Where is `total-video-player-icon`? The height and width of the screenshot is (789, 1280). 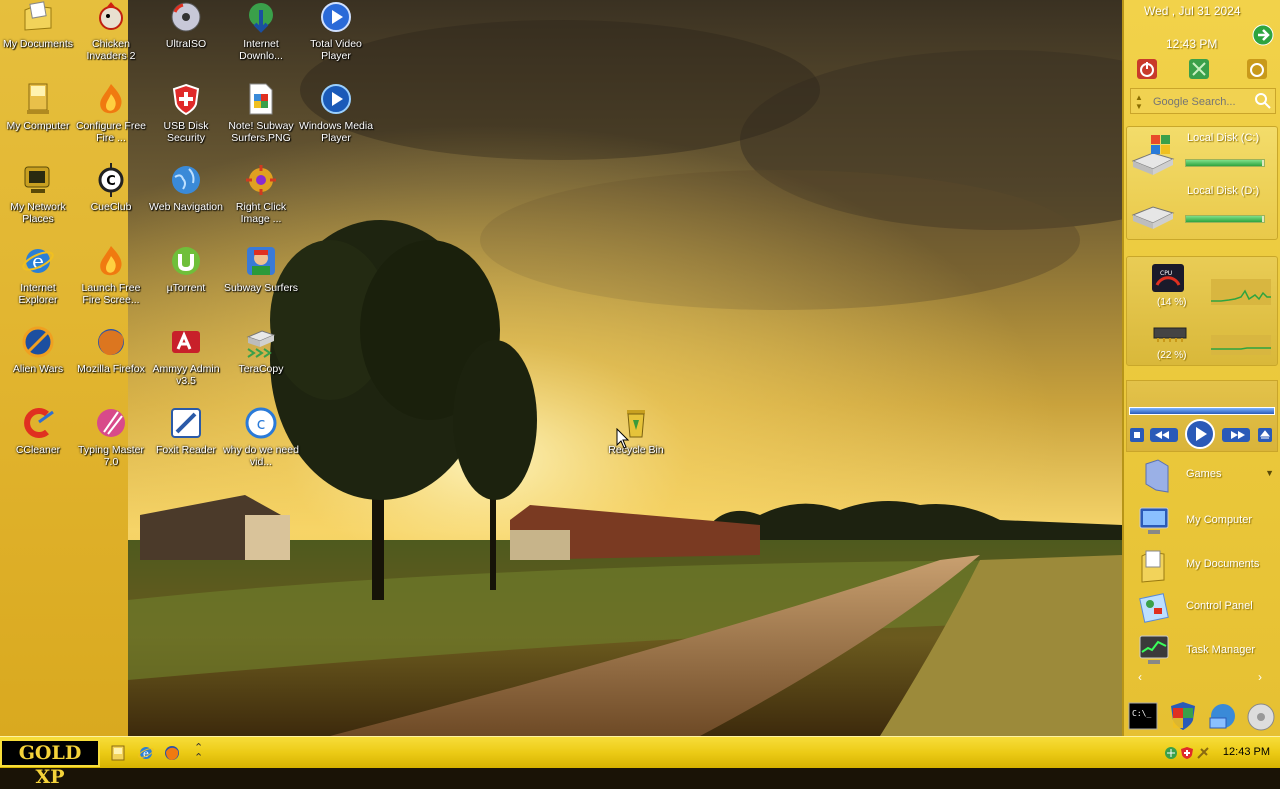 total-video-player-icon is located at coordinates (336, 17).